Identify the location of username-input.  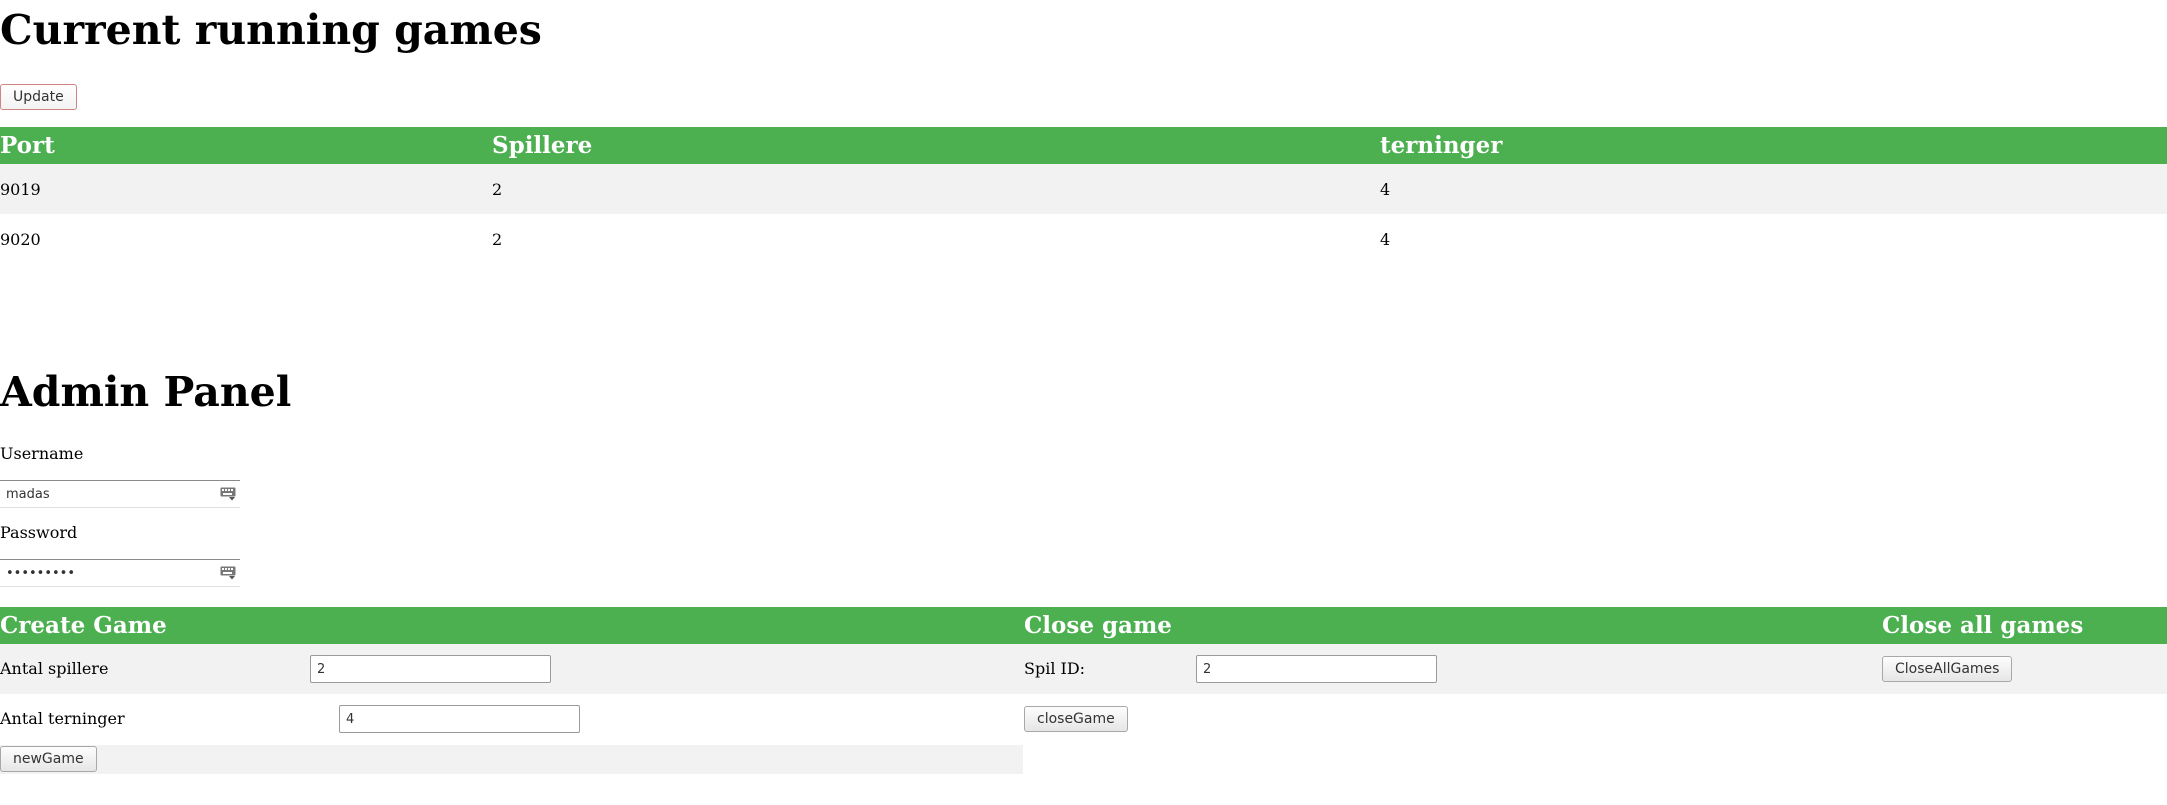
(108, 494).